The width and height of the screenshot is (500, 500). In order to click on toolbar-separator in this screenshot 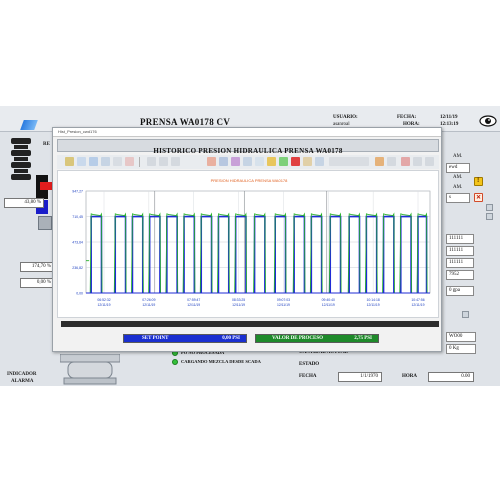, I will do `click(139, 162)`.